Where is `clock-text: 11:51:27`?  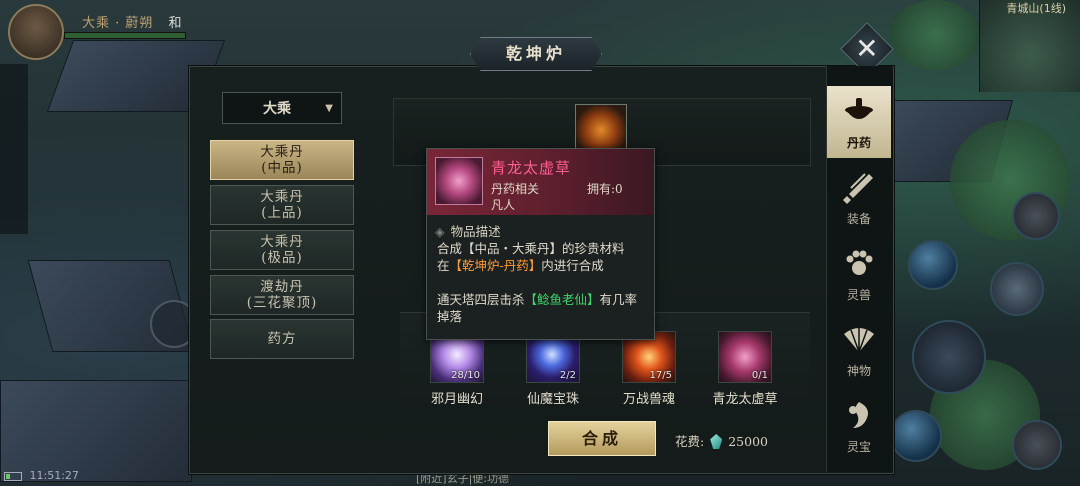 clock-text: 11:51:27 is located at coordinates (54, 475).